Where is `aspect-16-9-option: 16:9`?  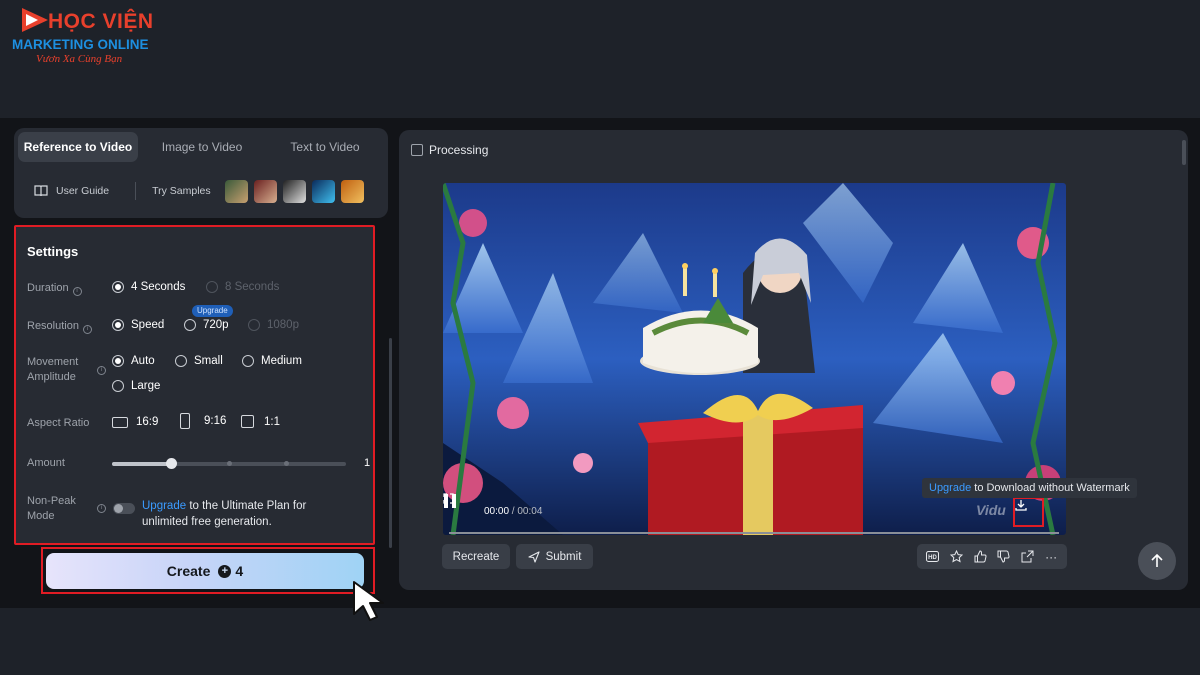 aspect-16-9-option: 16:9 is located at coordinates (135, 422).